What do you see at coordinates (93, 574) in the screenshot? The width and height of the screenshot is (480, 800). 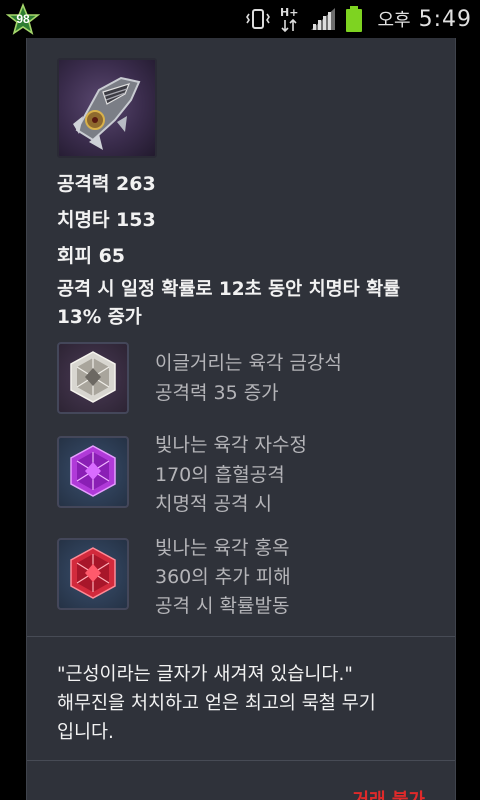 I see `red-hexagon-gem-icon` at bounding box center [93, 574].